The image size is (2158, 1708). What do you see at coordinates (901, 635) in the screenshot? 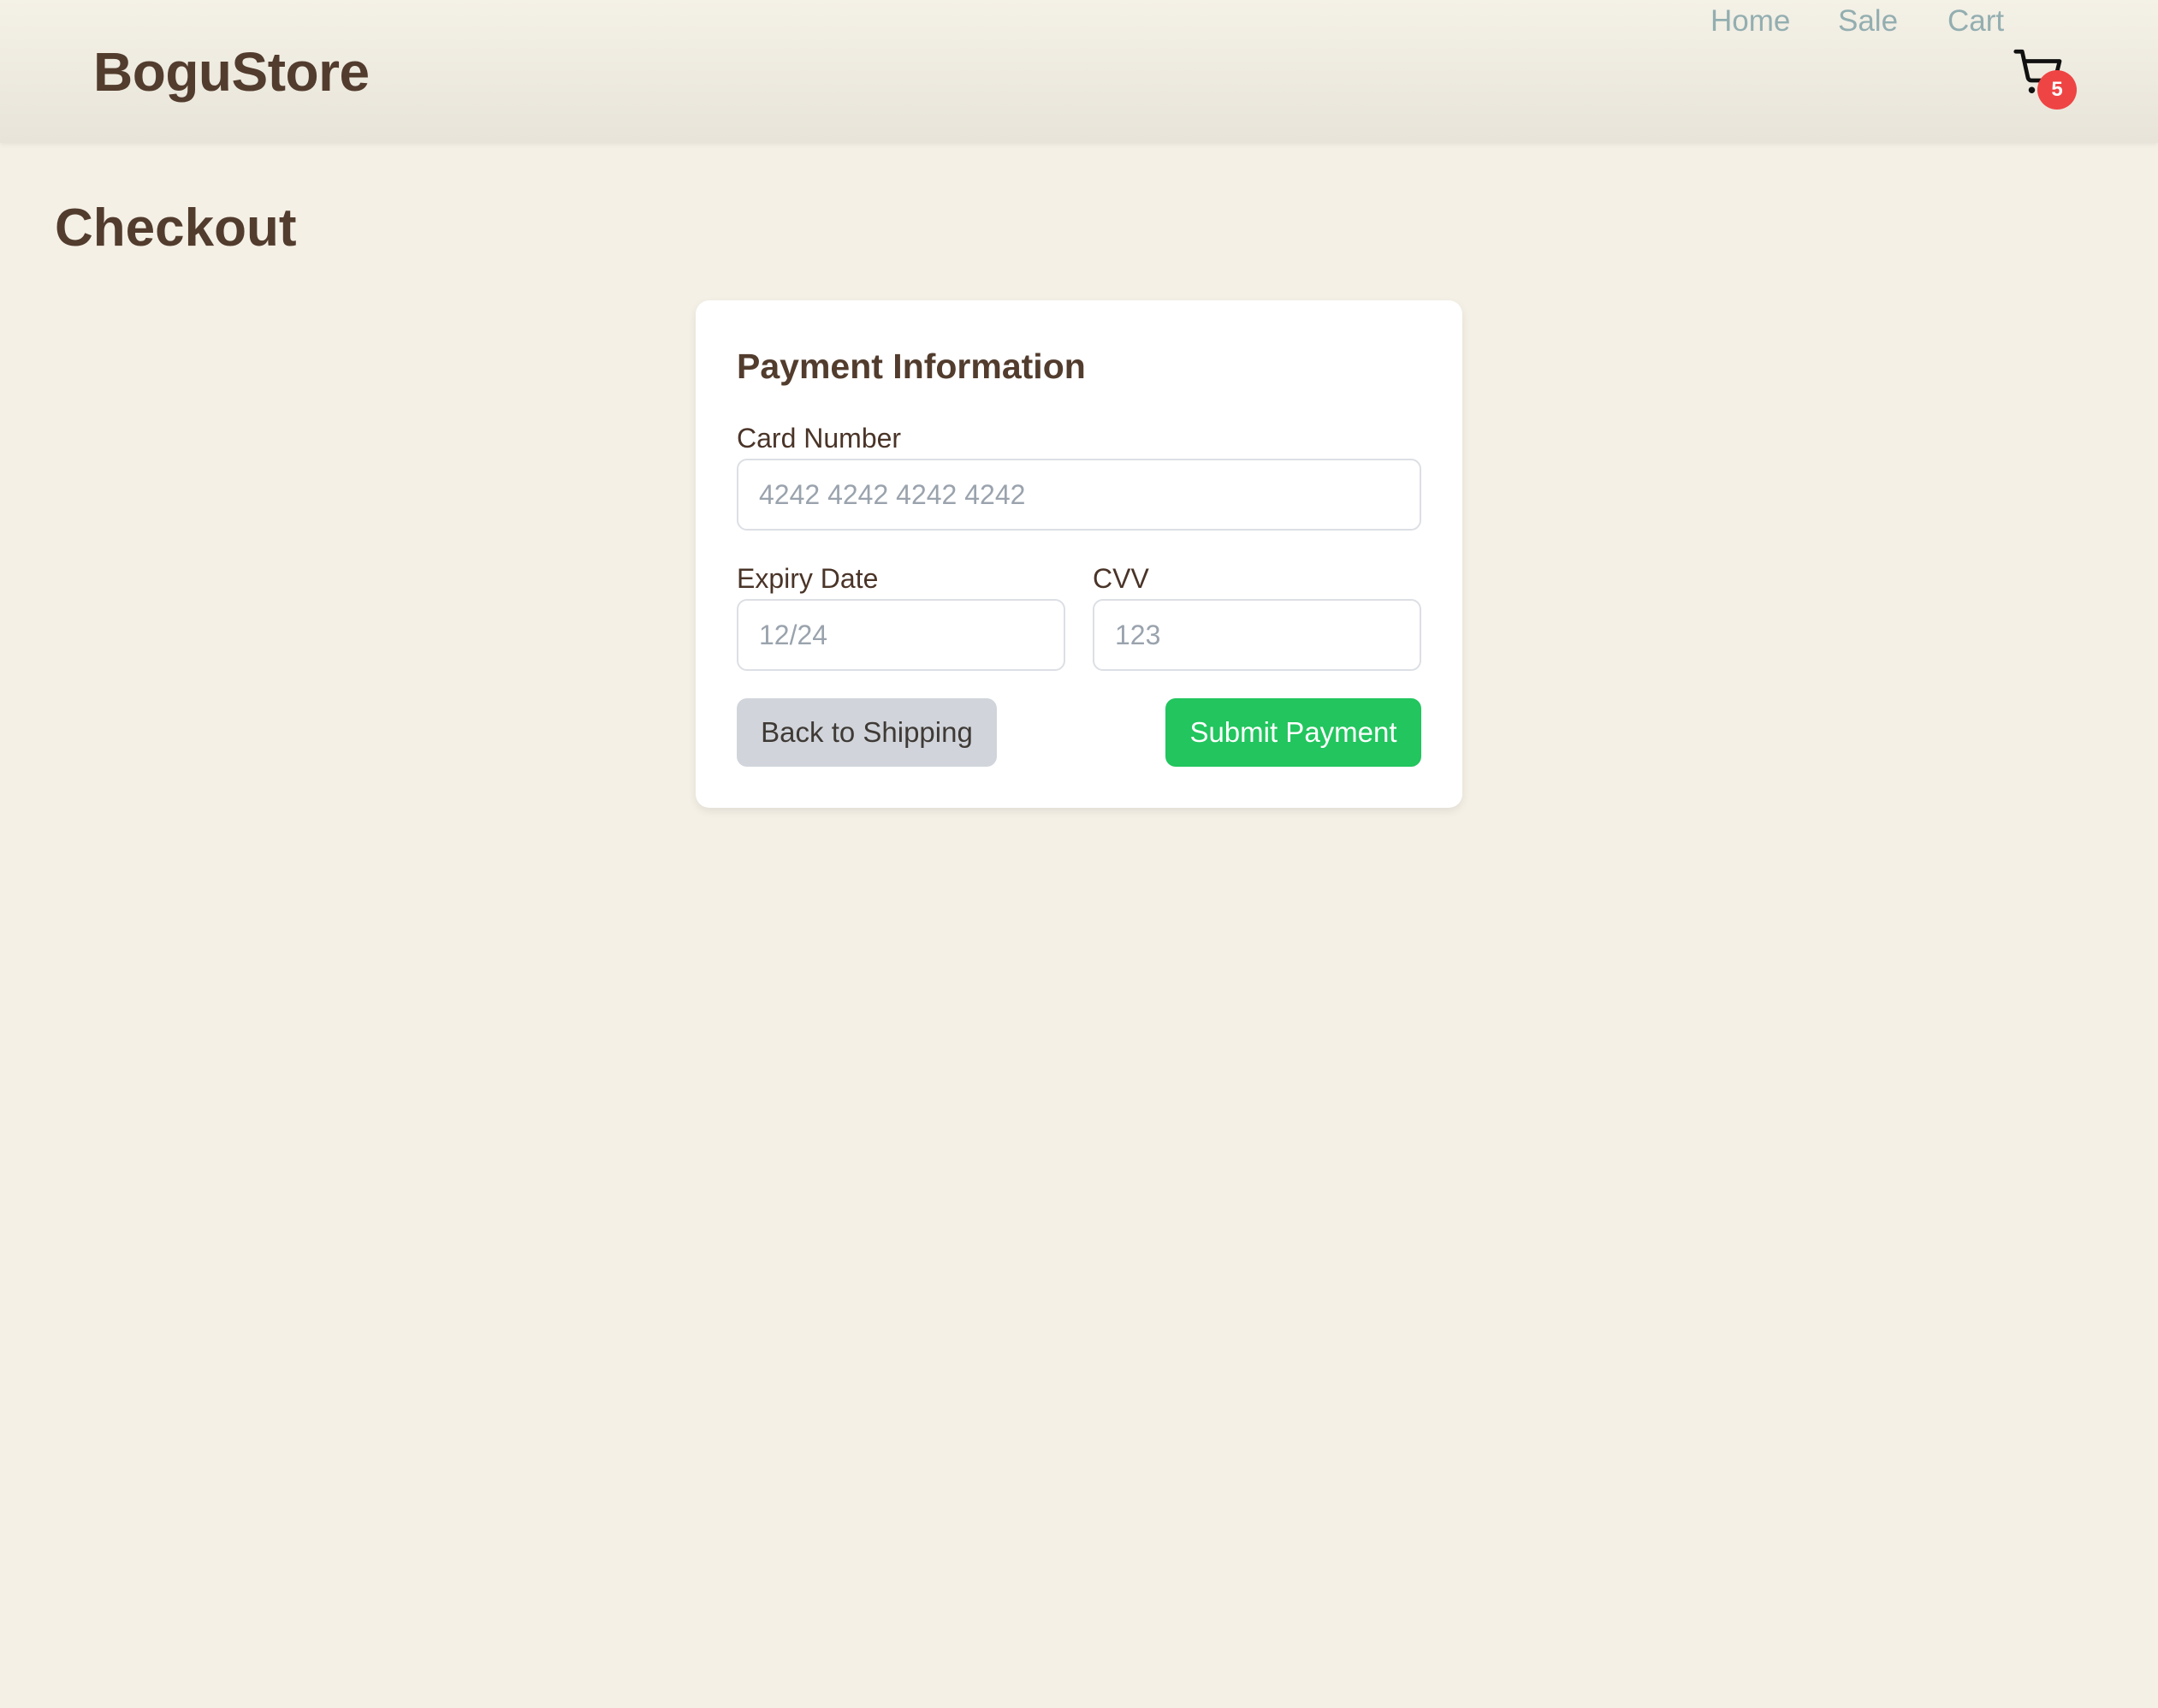
I see `expiry-date-input` at bounding box center [901, 635].